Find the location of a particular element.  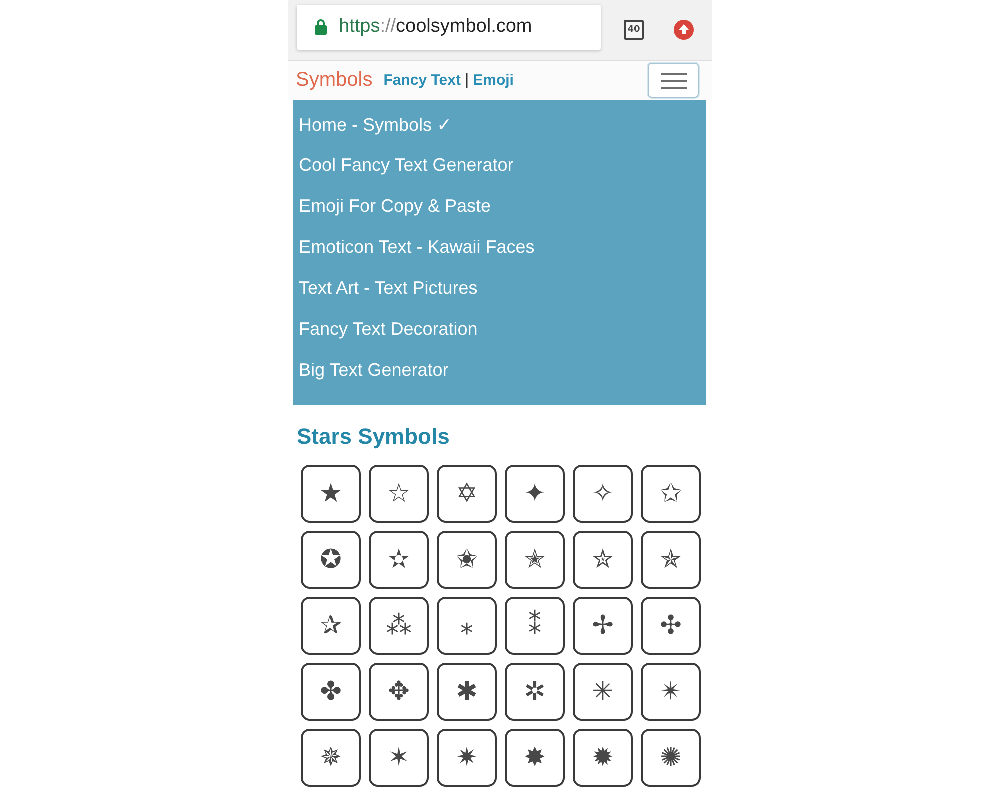

symbol-button: ✪ is located at coordinates (331, 560).